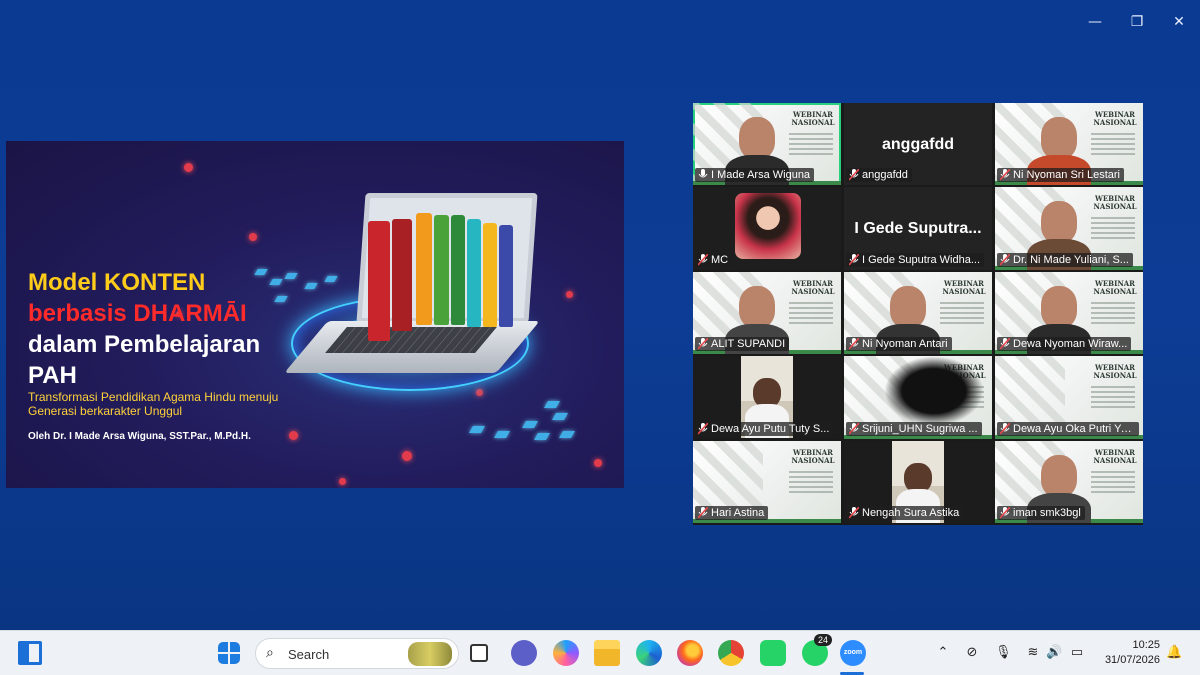 Image resolution: width=1200 pixels, height=675 pixels. Describe the element at coordinates (1041, 512) in the screenshot. I see `participant-name-tag: iman smk3bgl` at that location.